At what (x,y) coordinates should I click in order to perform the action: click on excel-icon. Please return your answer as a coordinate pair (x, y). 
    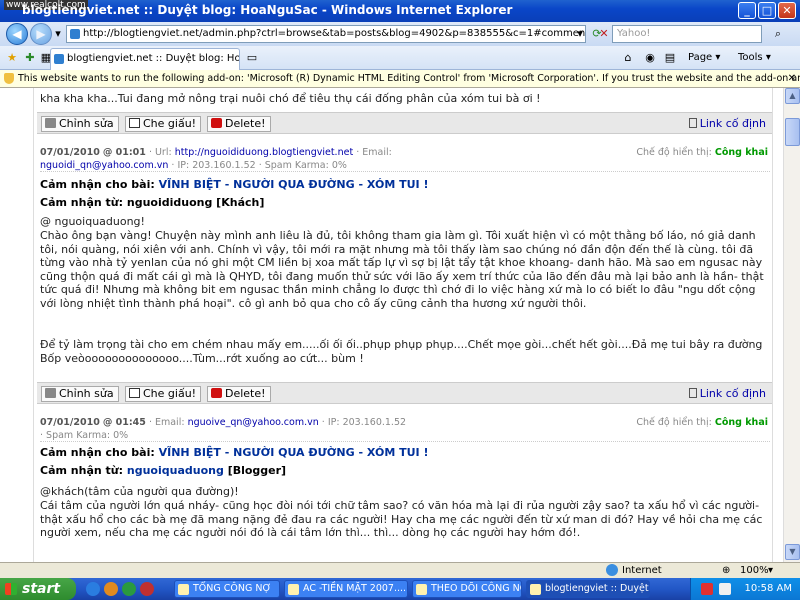
    Looking at the image, I should click on (293, 589).